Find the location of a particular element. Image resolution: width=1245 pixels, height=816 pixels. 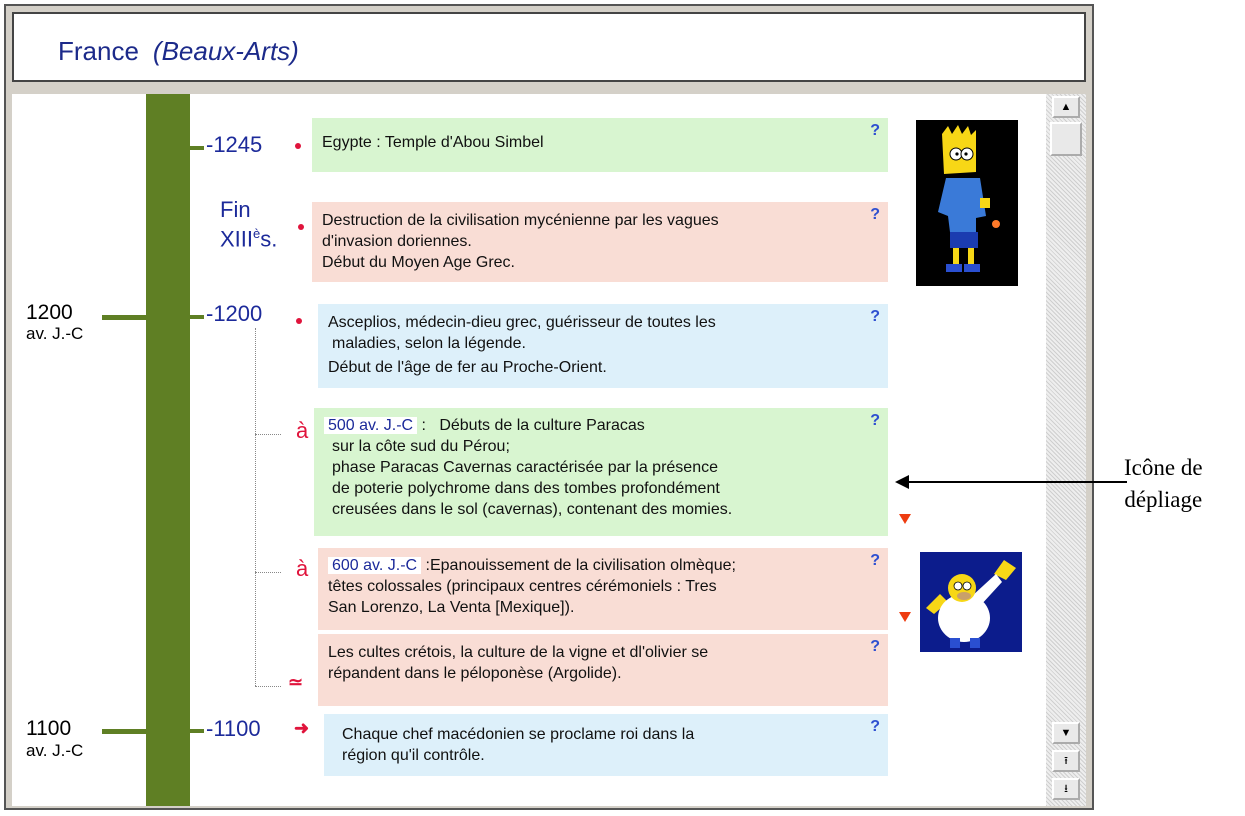

annotation-line: dépliage is located at coordinates (1163, 499).